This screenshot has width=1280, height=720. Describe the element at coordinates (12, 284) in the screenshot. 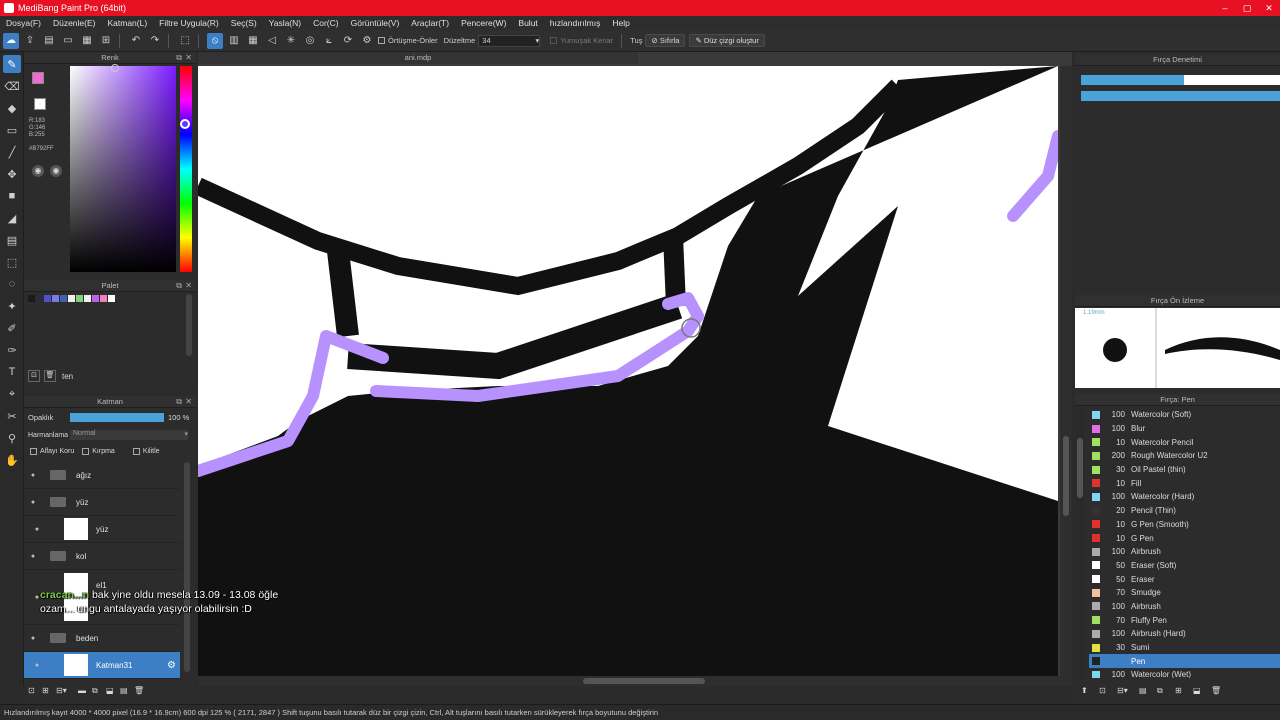

I see `lasso-tool-icon: ◌` at that location.